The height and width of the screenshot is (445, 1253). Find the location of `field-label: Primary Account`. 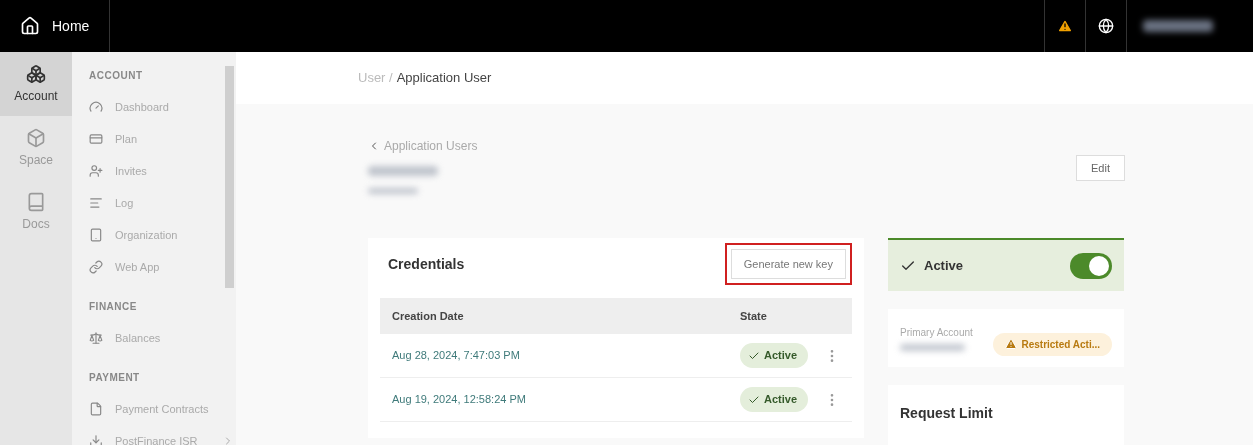

field-label: Primary Account is located at coordinates (936, 333).